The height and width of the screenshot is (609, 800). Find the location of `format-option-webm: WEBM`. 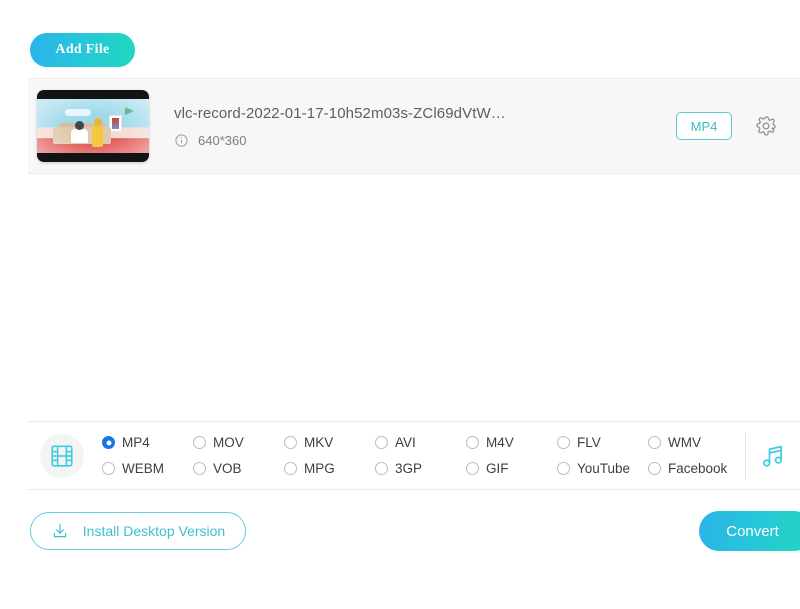

format-option-webm: WEBM is located at coordinates (147, 469).